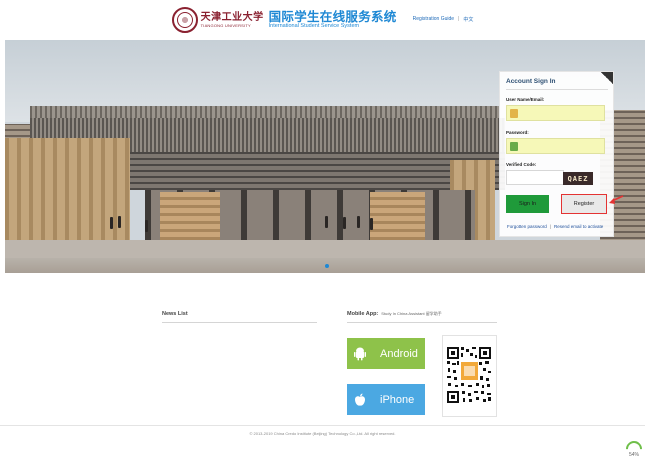 This screenshot has width=645, height=462. What do you see at coordinates (397, 216) in the screenshot?
I see `banner-building-block-right` at bounding box center [397, 216].